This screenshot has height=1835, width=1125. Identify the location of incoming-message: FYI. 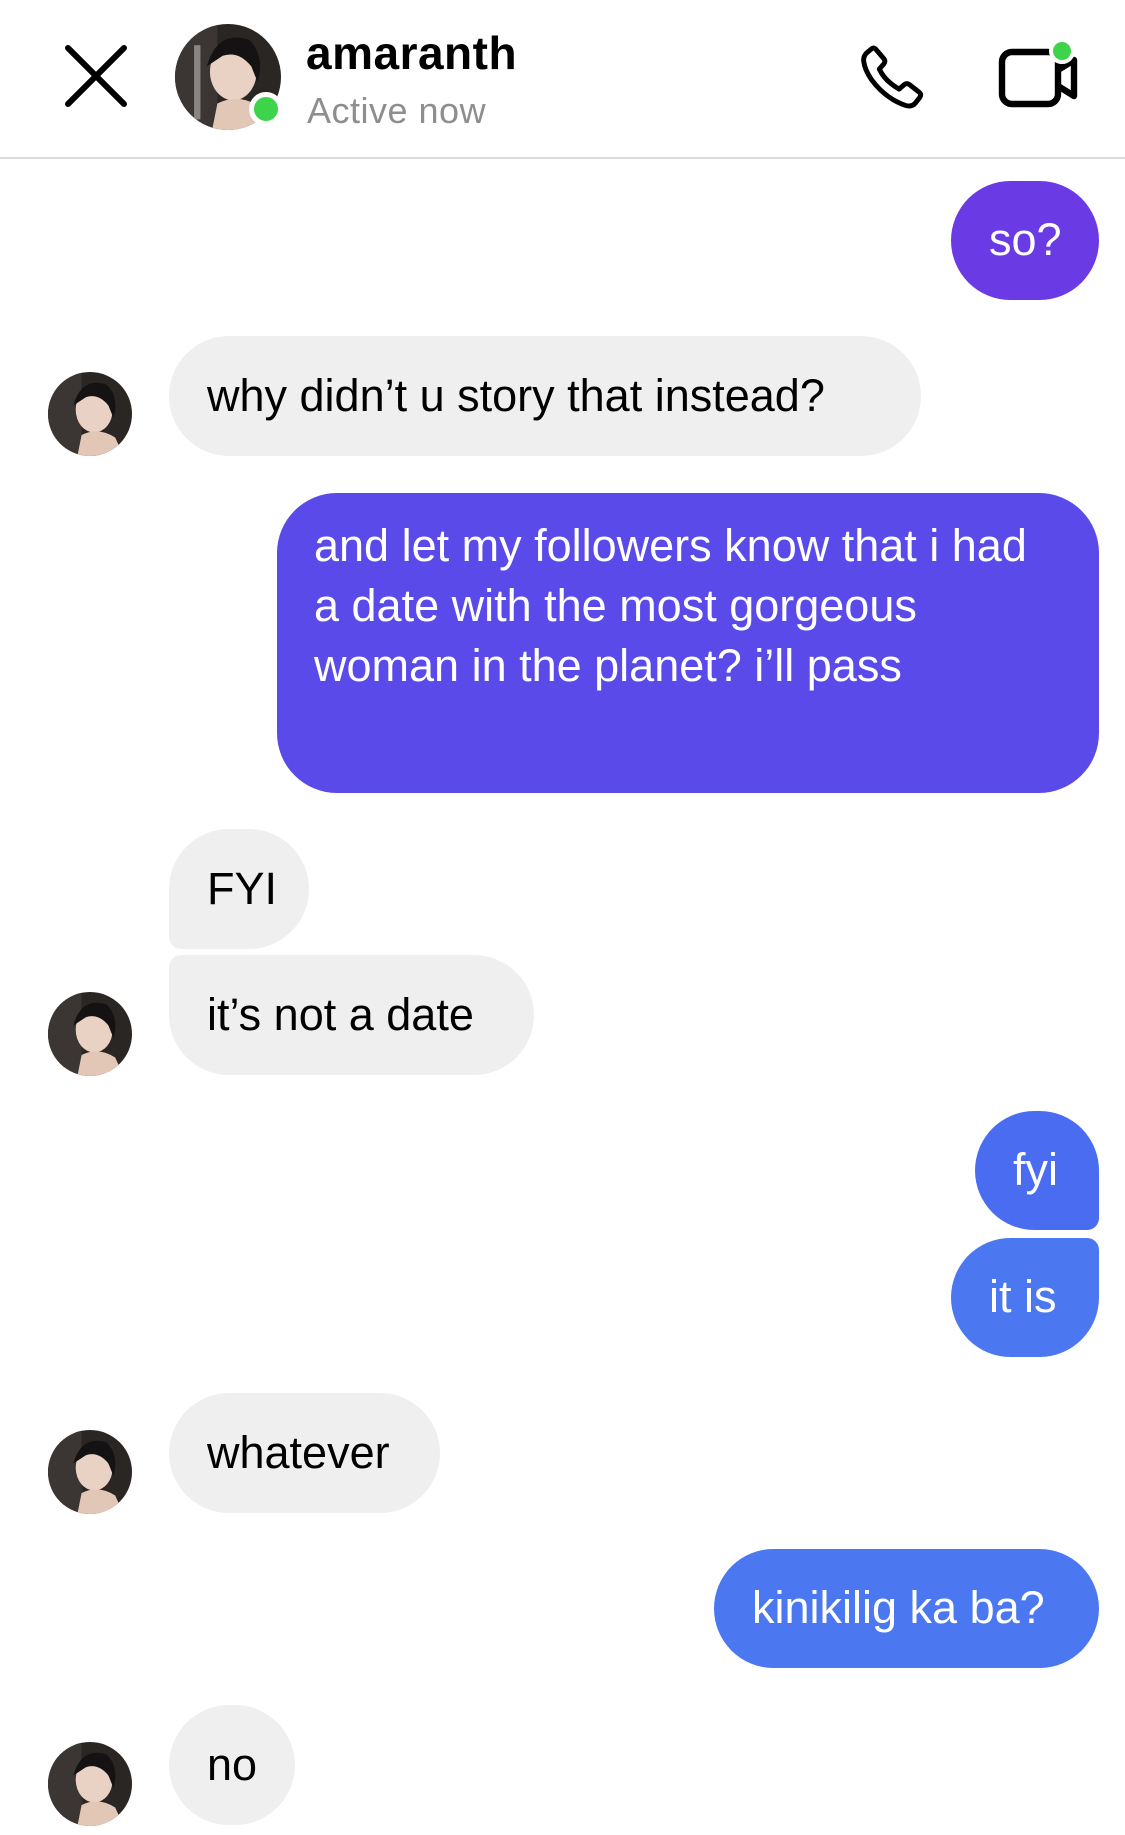
(239, 889).